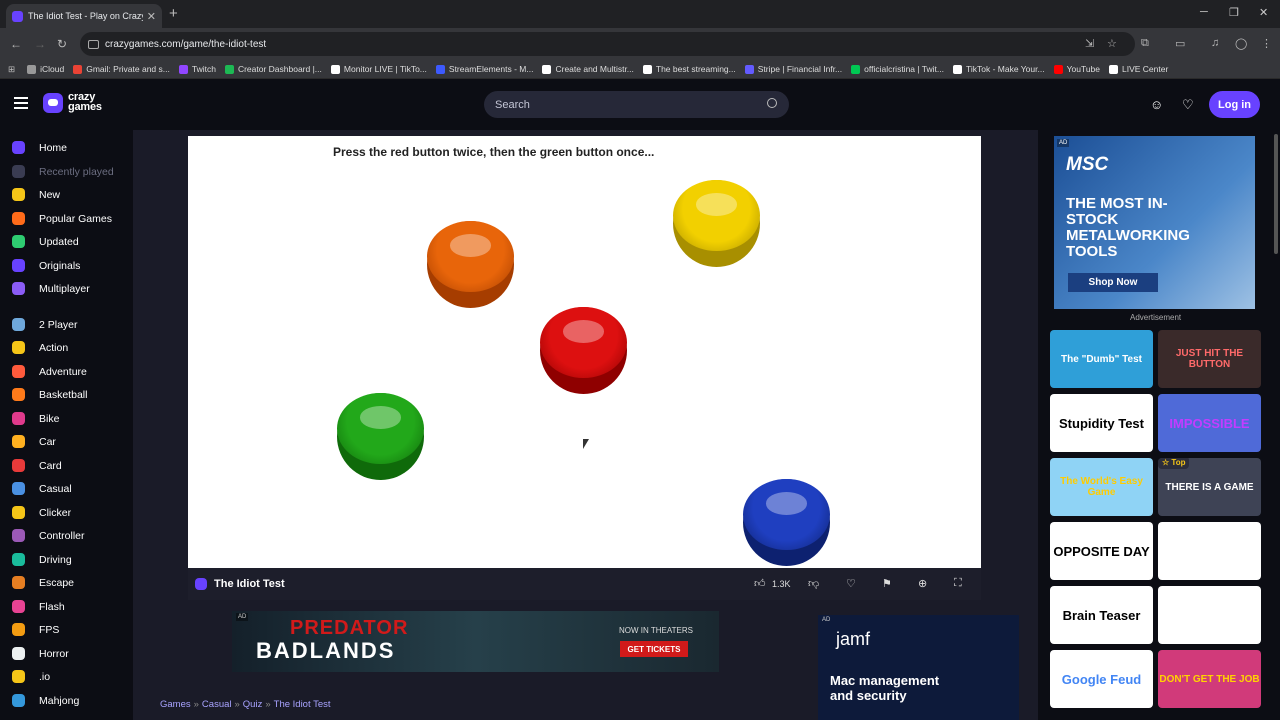  I want to click on game-thumbnail: Google Feud, so click(1101, 679).